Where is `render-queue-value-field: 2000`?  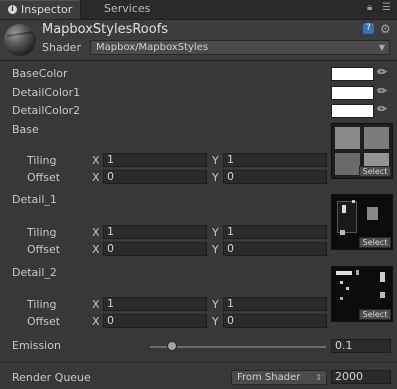
render-queue-value-field: 2000 is located at coordinates (361, 377).